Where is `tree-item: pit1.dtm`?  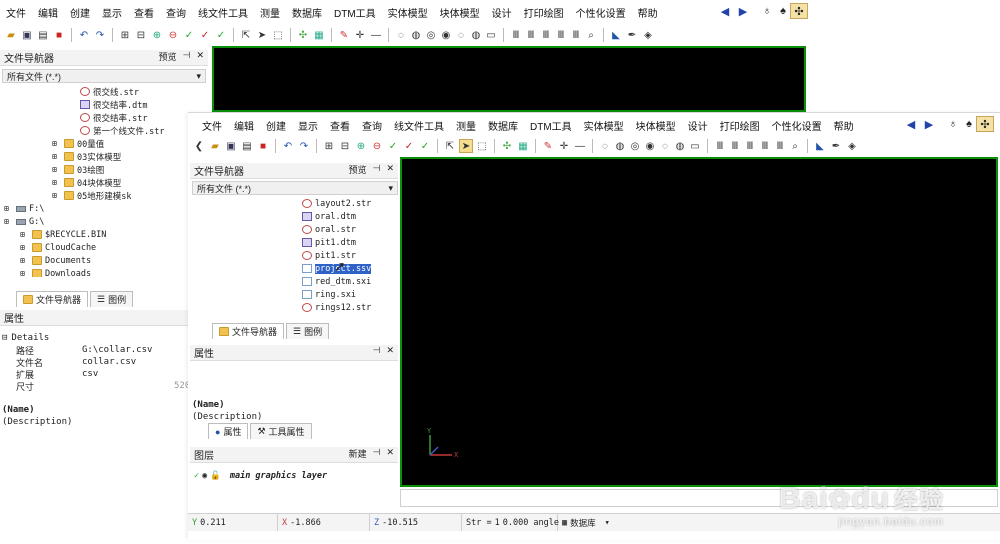
tree-item: pit1.dtm is located at coordinates (295, 242).